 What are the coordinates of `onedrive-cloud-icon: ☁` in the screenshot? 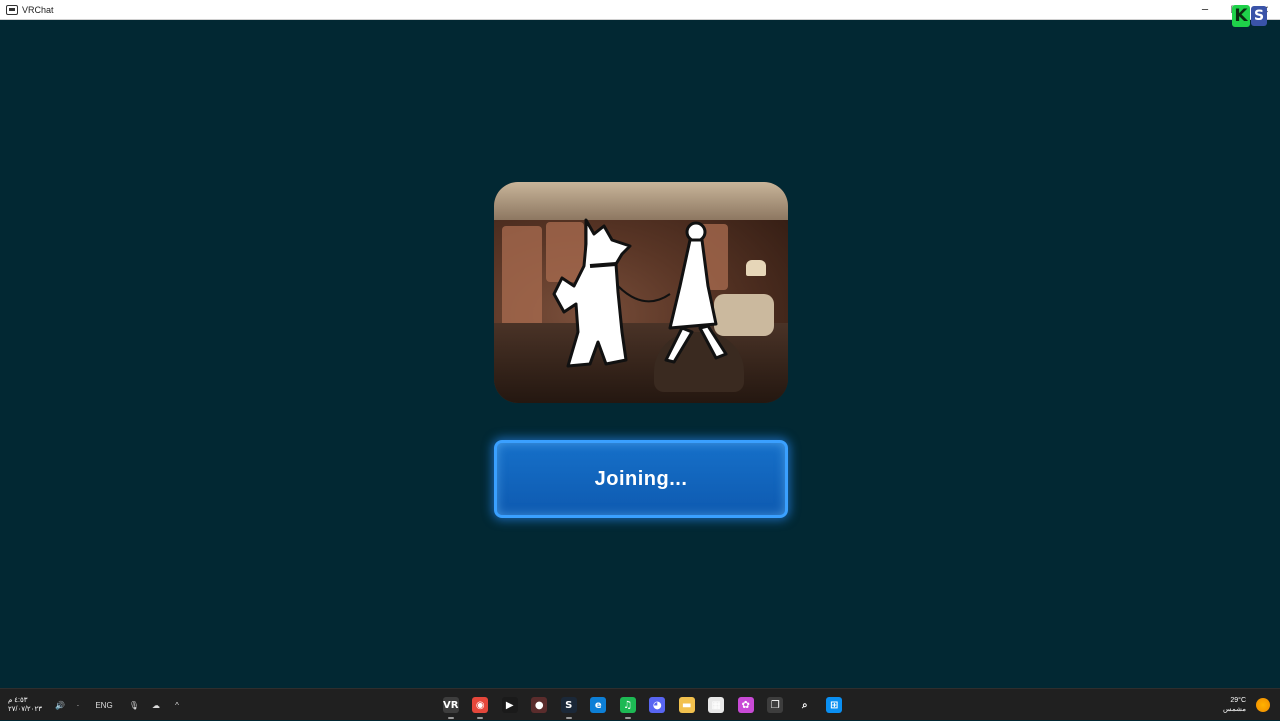 It's located at (156, 705).